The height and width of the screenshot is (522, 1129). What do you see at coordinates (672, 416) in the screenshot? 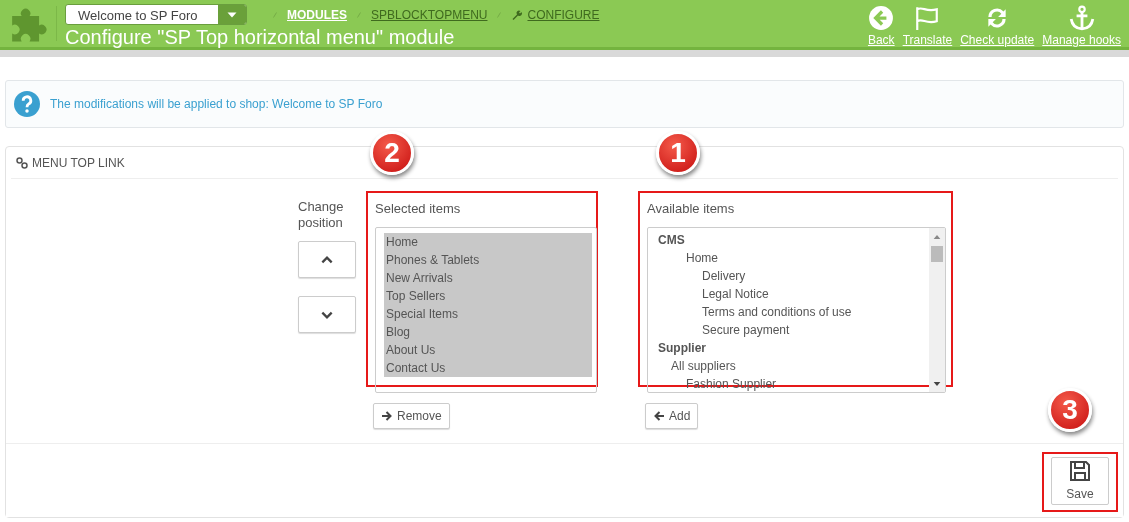
I see `add-button: Add` at bounding box center [672, 416].